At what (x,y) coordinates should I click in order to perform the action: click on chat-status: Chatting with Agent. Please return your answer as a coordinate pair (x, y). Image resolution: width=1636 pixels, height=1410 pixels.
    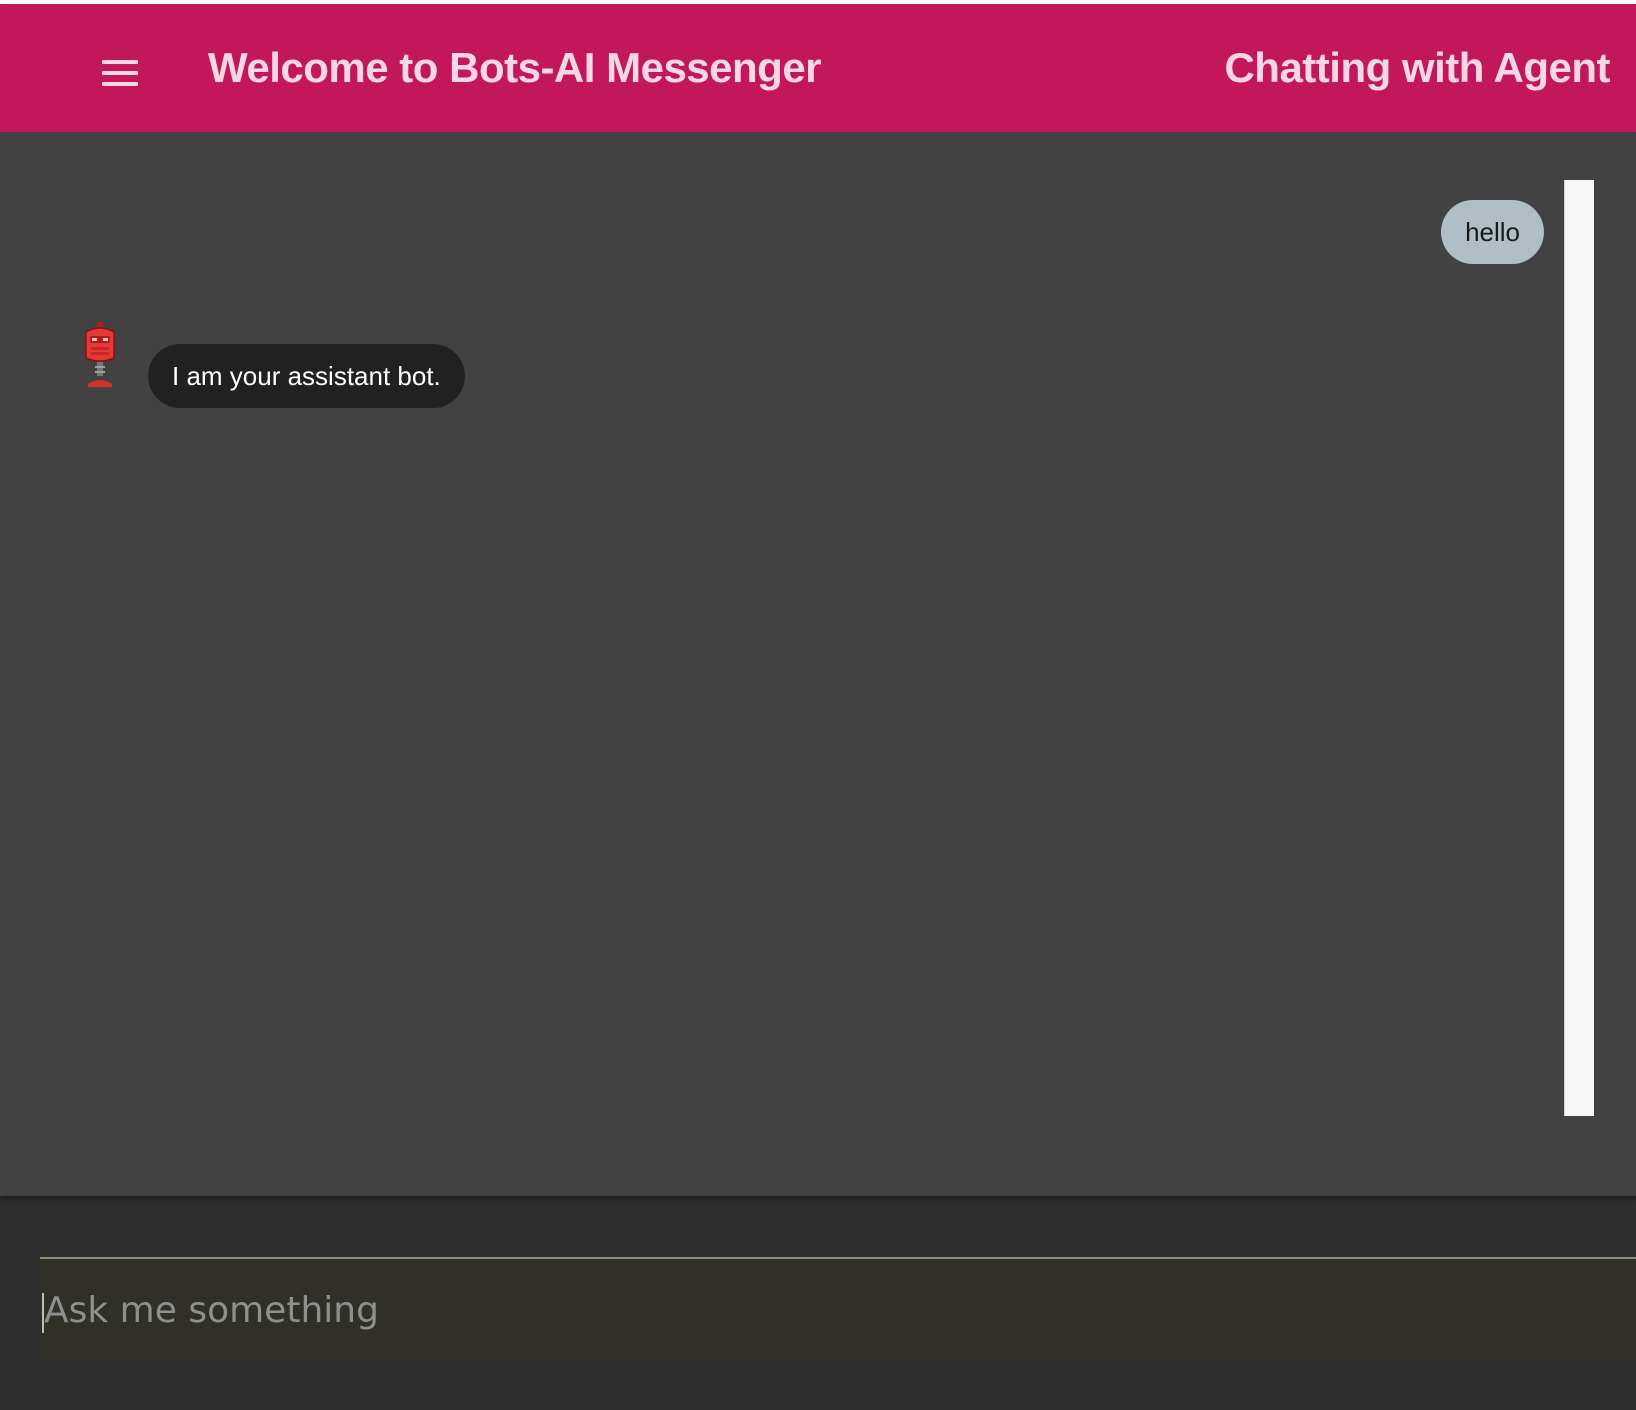
    Looking at the image, I should click on (1417, 67).